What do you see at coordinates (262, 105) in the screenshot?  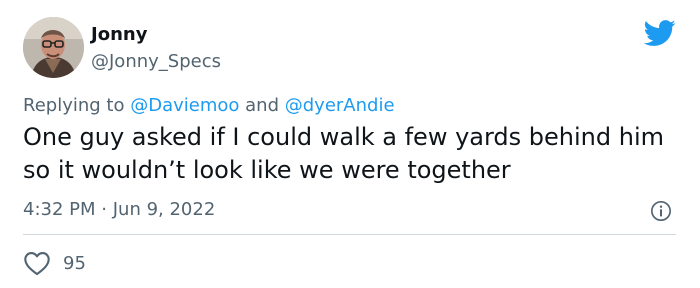 I see `reply-joiner: and` at bounding box center [262, 105].